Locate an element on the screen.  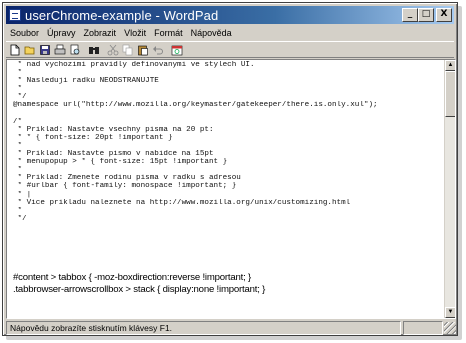
menu-upravy: Úpravy is located at coordinates (61, 33).